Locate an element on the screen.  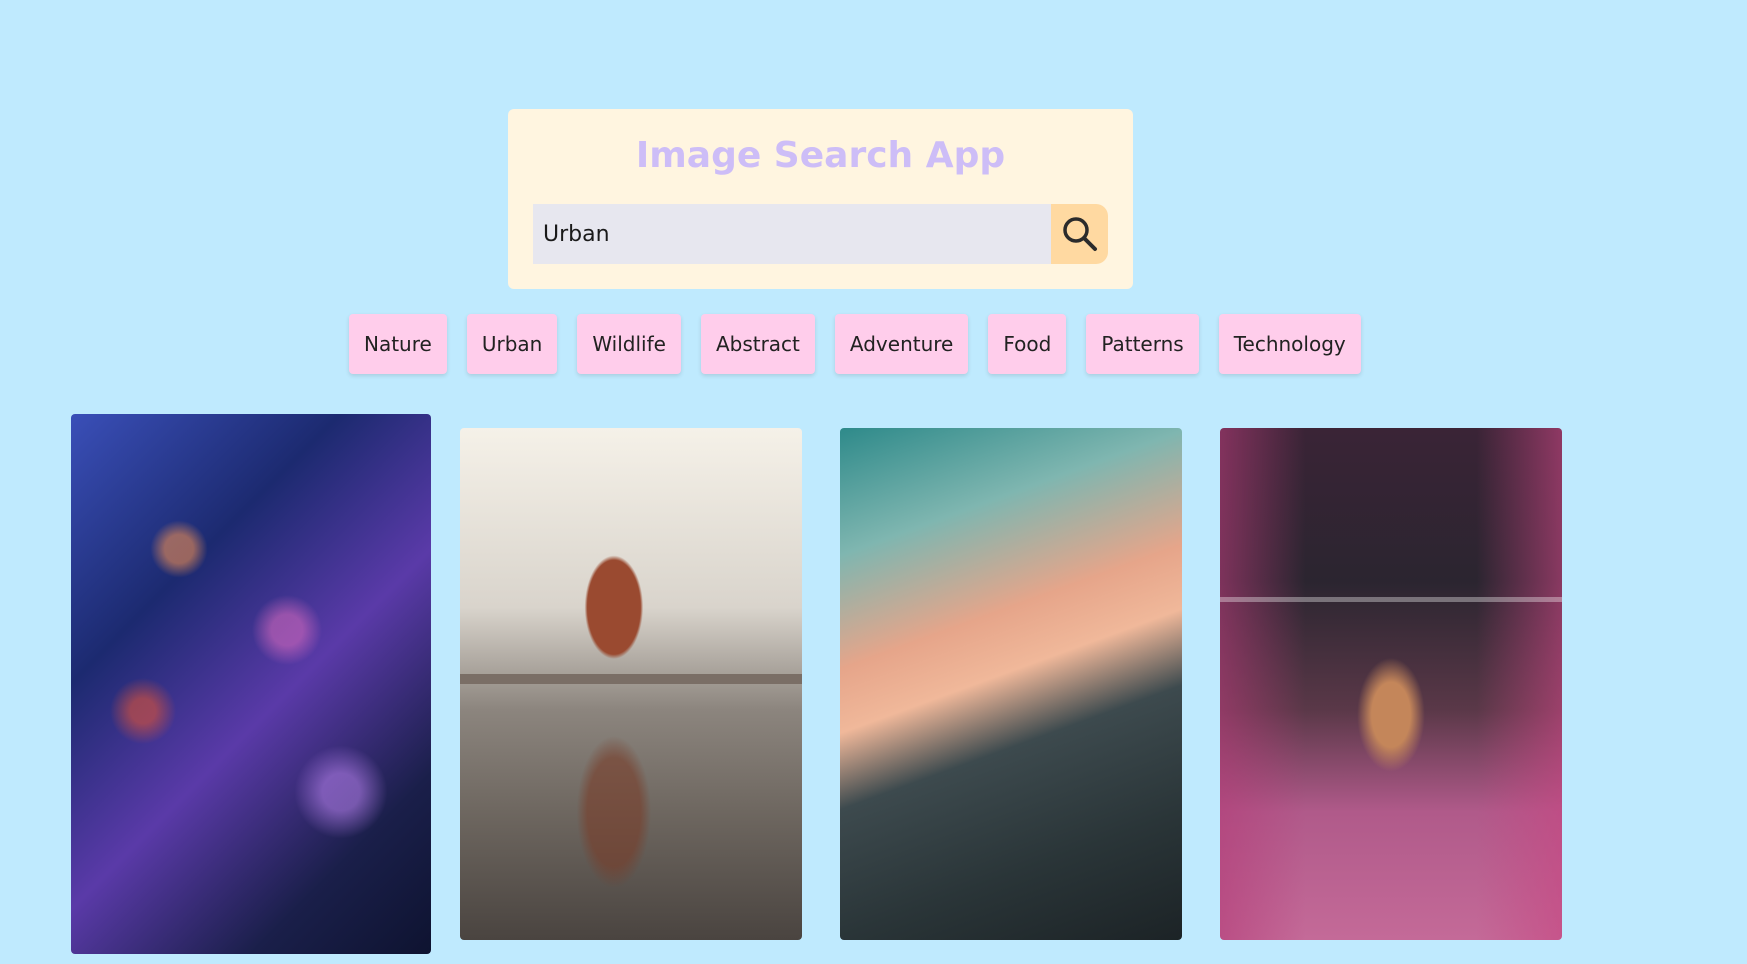
search-icon is located at coordinates (1079, 234).